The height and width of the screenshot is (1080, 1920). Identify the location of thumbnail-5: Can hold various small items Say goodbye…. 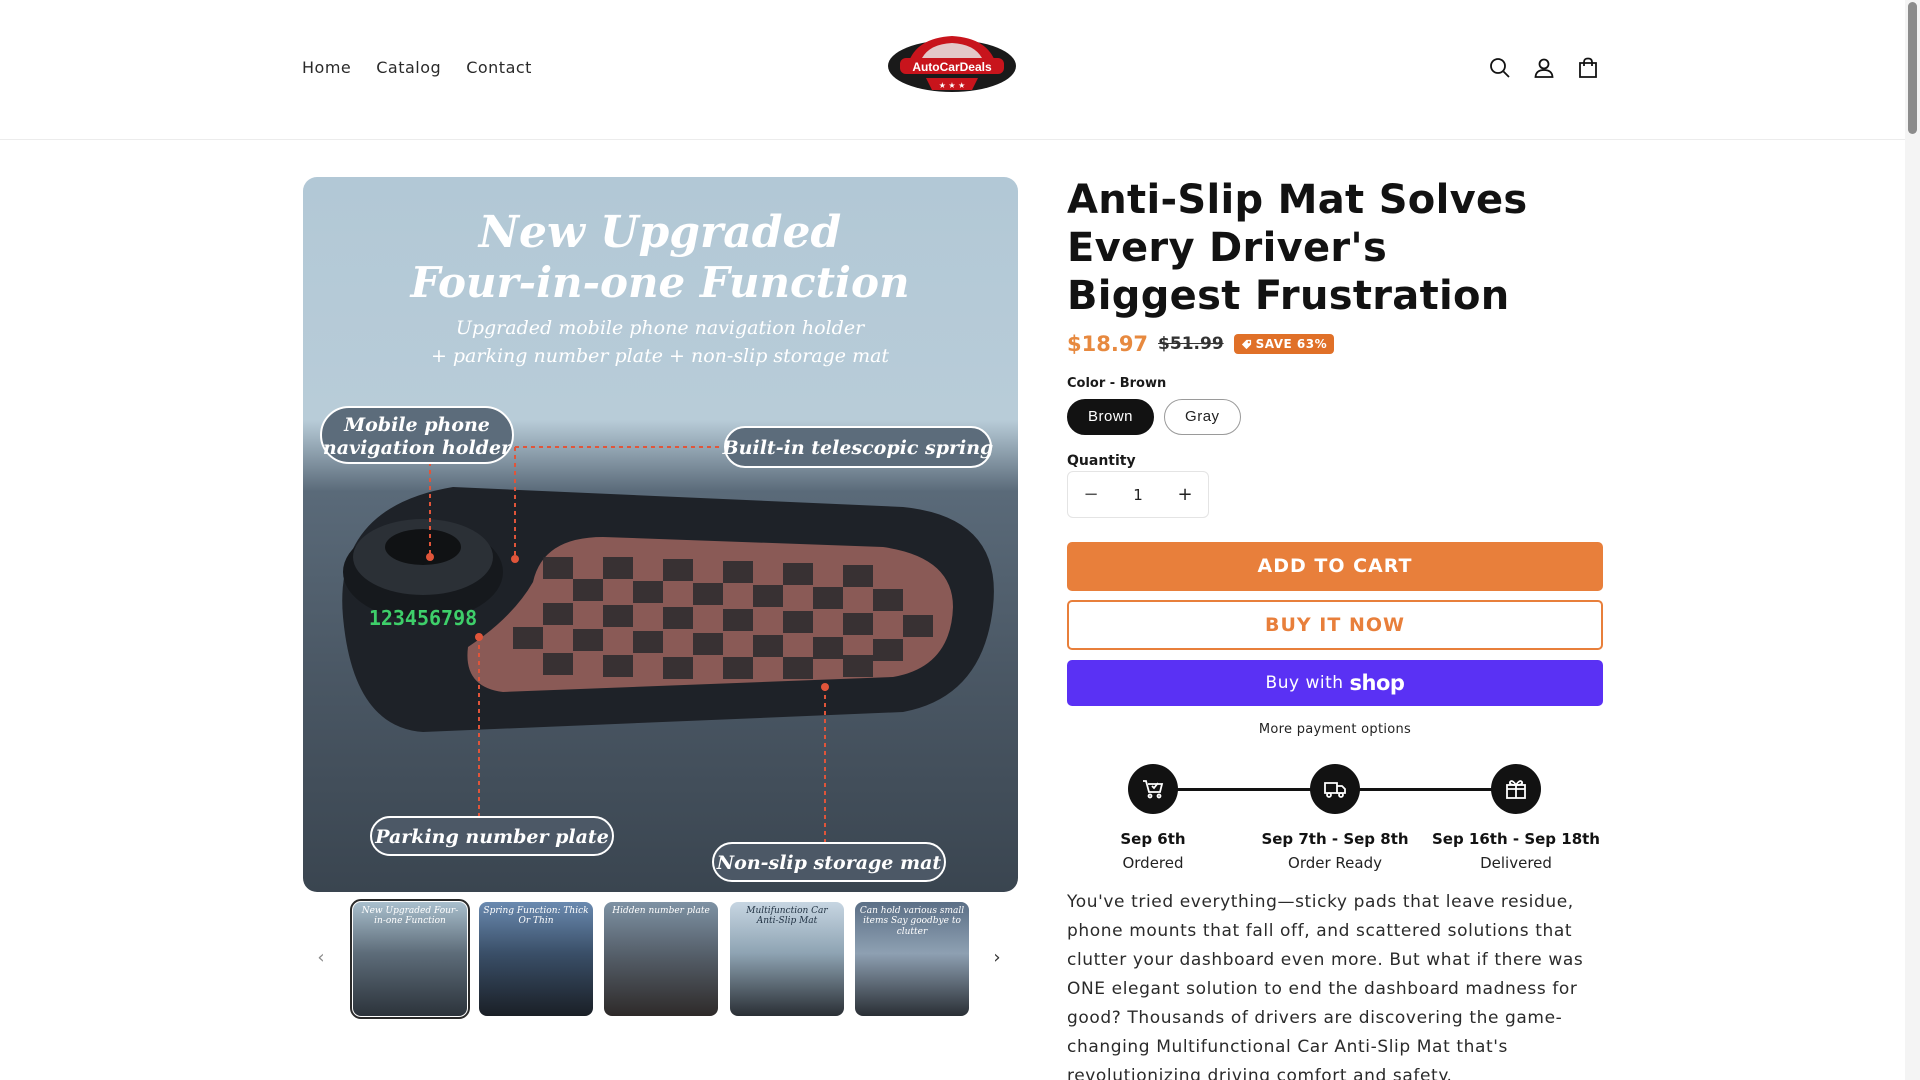
(912, 959).